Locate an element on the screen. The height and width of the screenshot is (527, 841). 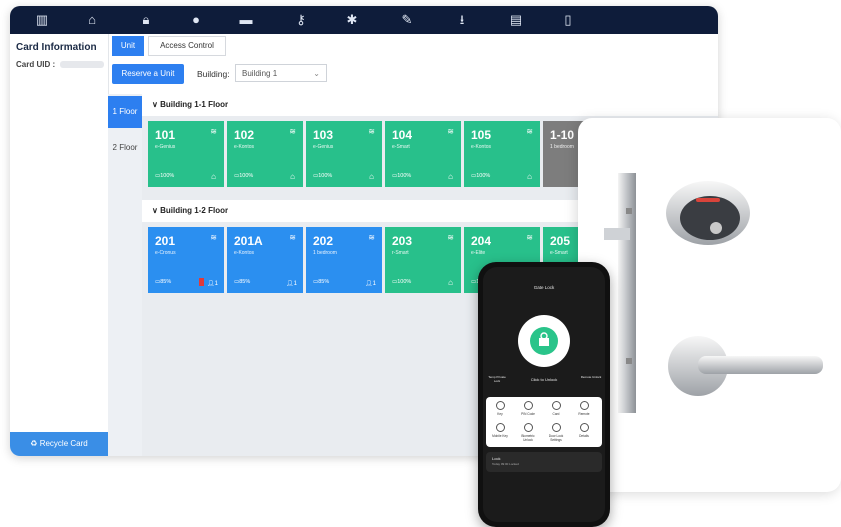
menu-details: Details is located at coordinates (584, 430).